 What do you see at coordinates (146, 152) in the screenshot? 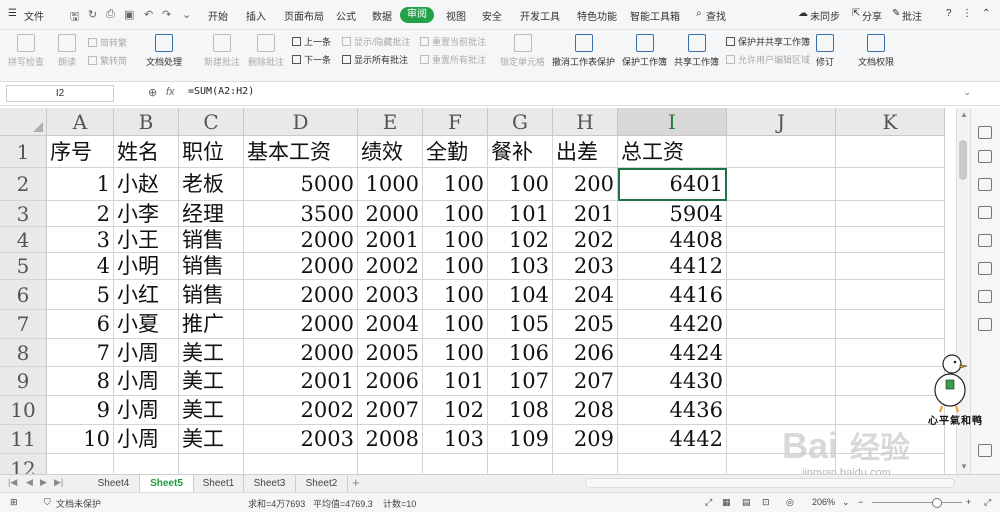
I see `header-cell: 姓名` at bounding box center [146, 152].